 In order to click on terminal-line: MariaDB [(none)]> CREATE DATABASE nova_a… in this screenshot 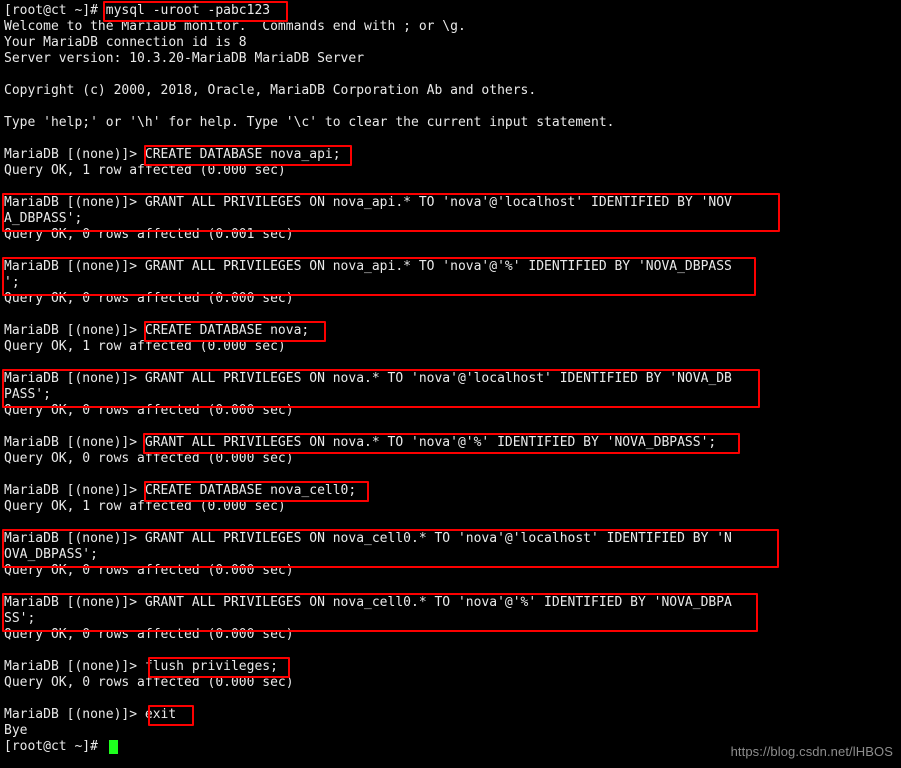, I will do `click(172, 154)`.